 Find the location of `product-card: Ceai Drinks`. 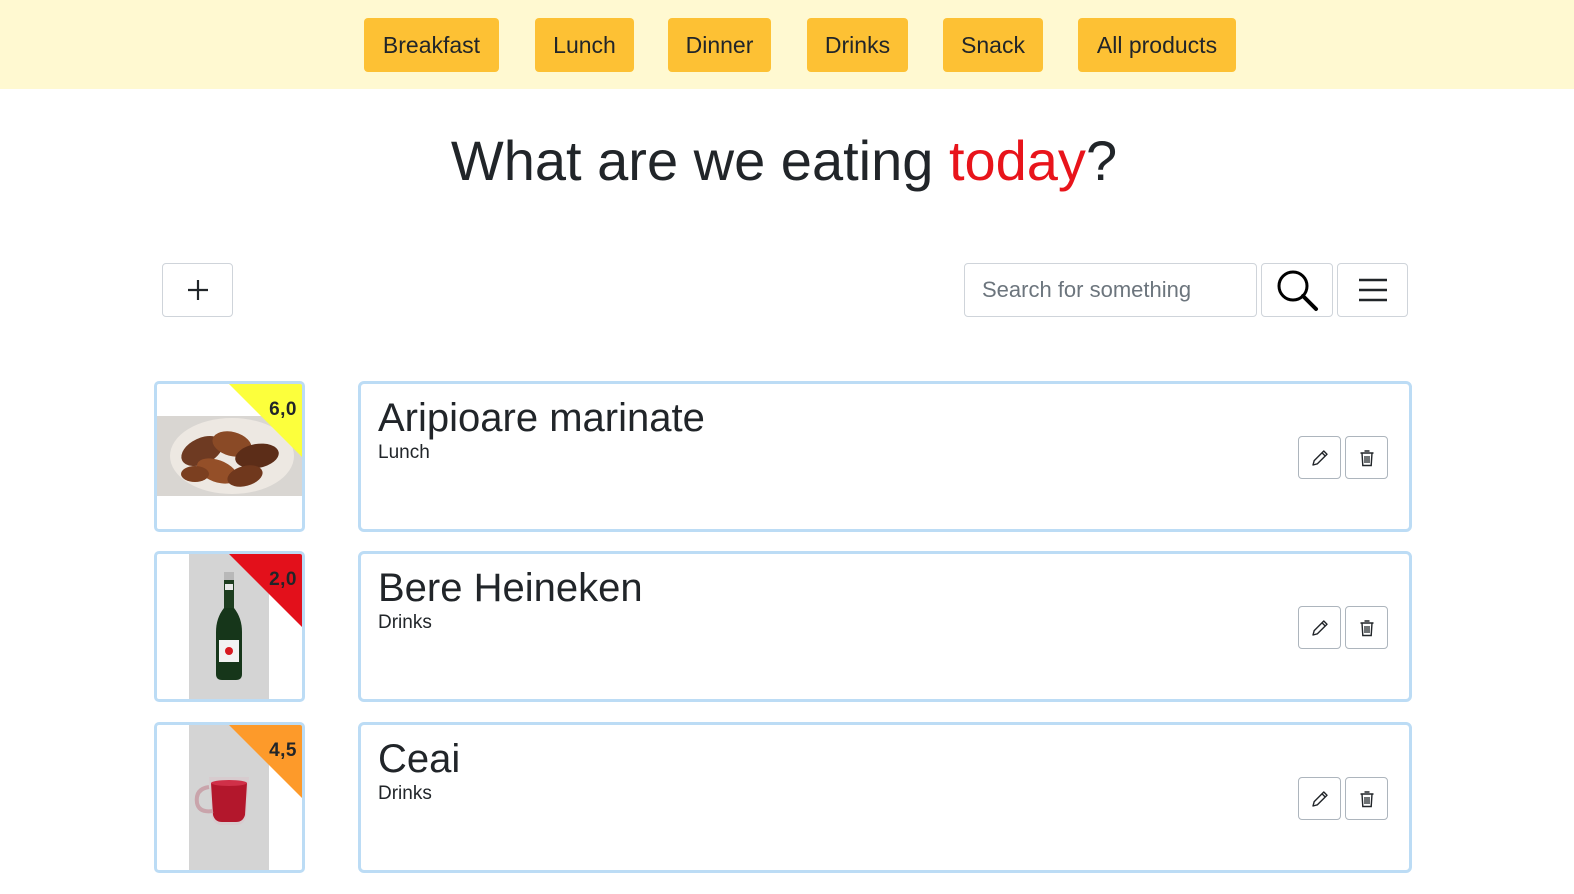

product-card: Ceai Drinks is located at coordinates (885, 797).